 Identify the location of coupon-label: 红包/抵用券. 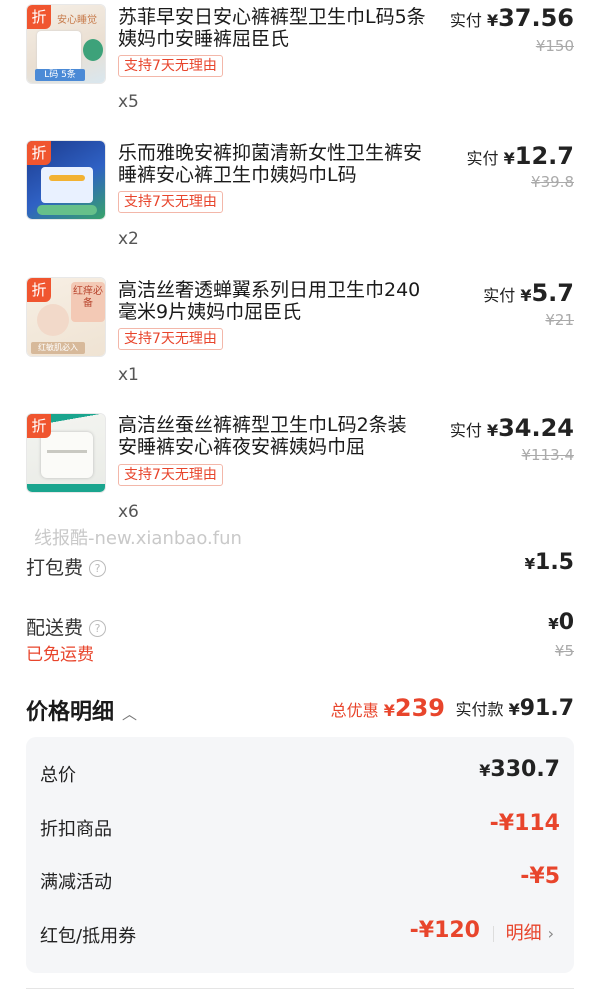
(88, 936).